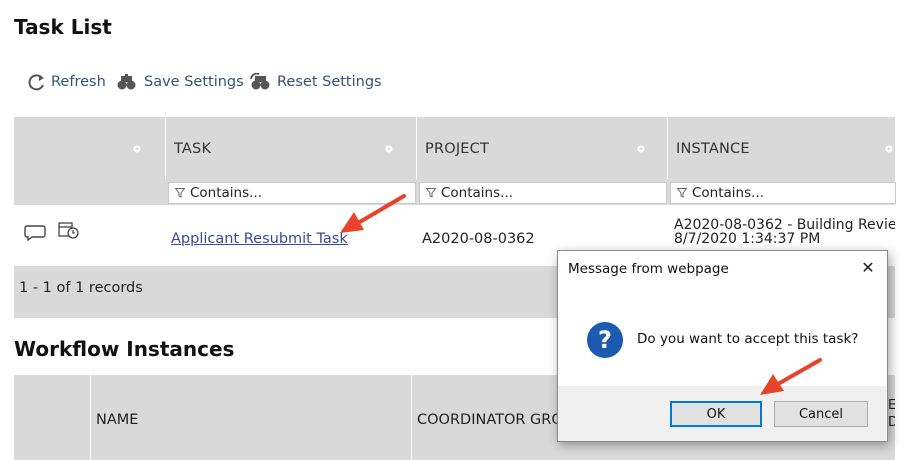  What do you see at coordinates (891, 414) in the screenshot?
I see `clipped-column-label: E DD` at bounding box center [891, 414].